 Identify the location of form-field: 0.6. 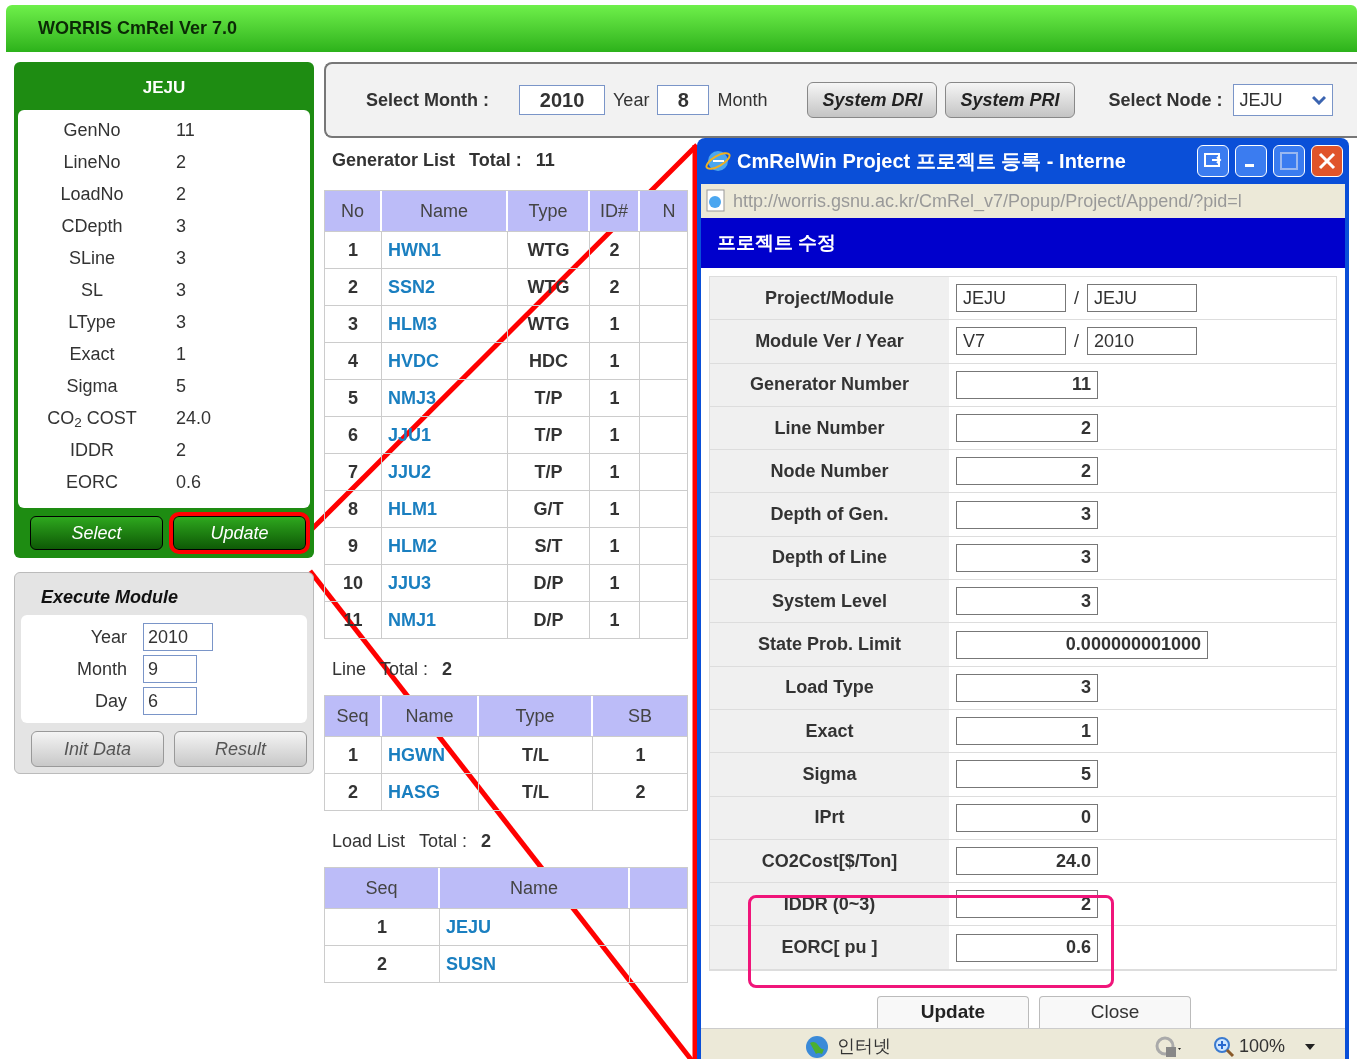
(1027, 947).